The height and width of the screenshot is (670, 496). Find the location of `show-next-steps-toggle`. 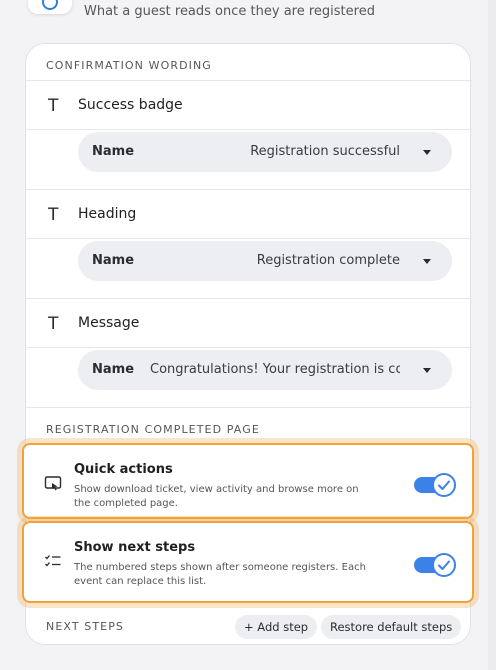

show-next-steps-toggle is located at coordinates (435, 565).